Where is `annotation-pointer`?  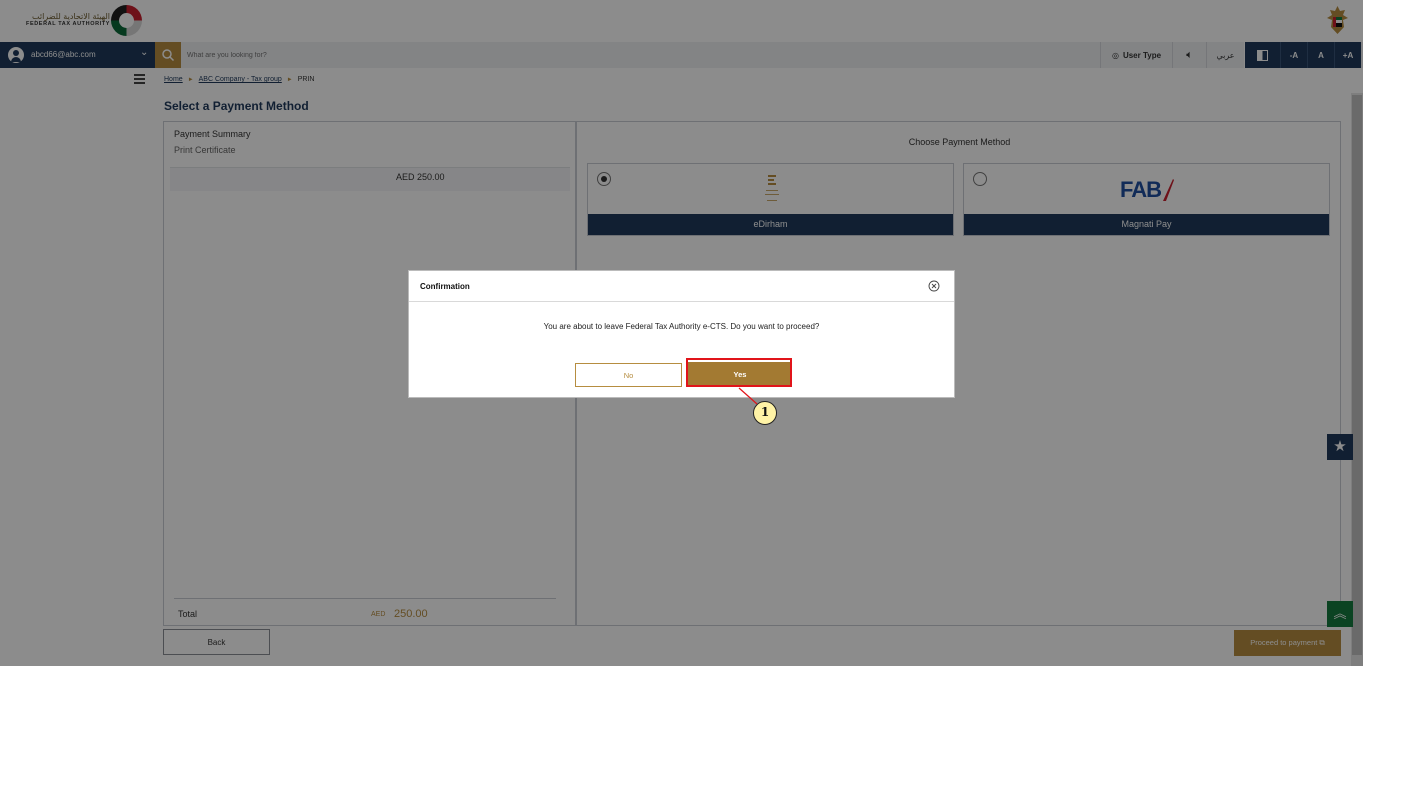
annotation-pointer is located at coordinates (748, 396).